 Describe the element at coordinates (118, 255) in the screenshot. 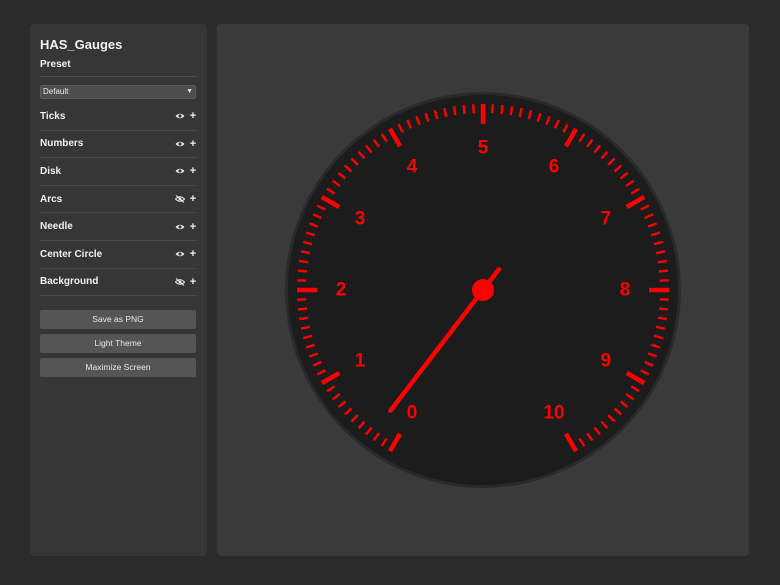

I see `section-center-circle: Center Circle +` at that location.